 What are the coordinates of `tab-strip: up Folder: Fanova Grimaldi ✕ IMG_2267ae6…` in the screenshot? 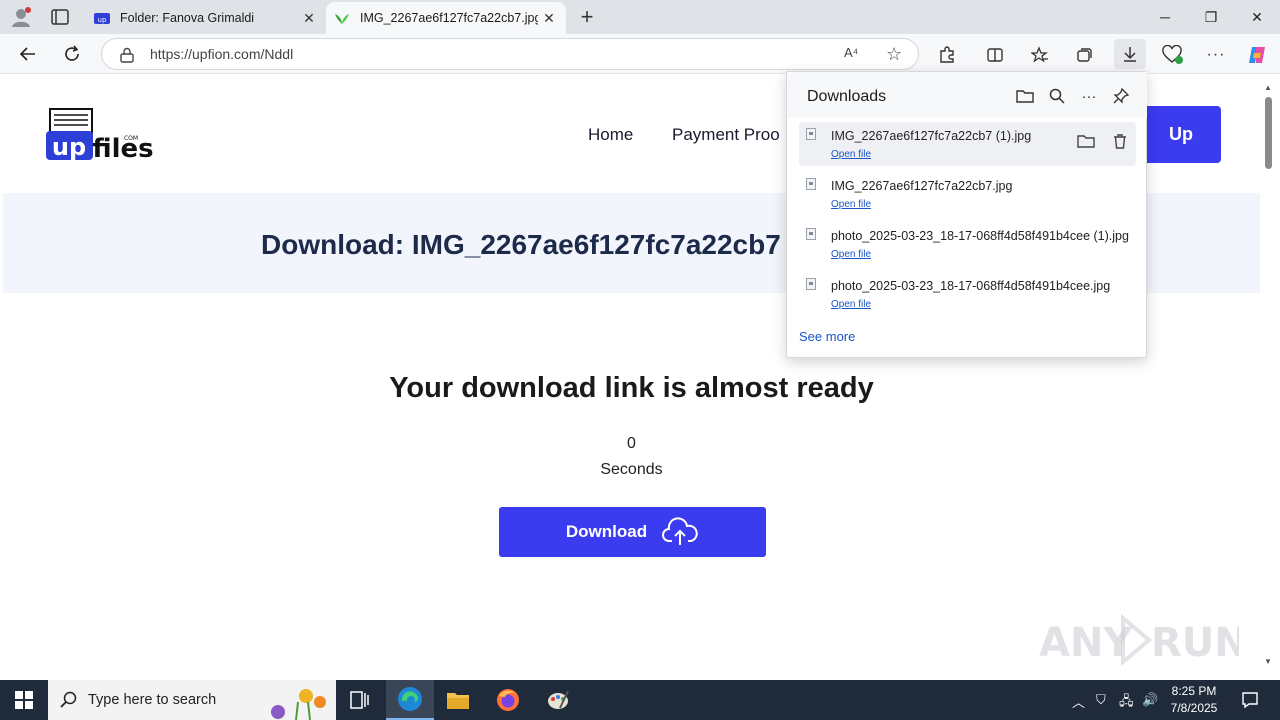 It's located at (640, 17).